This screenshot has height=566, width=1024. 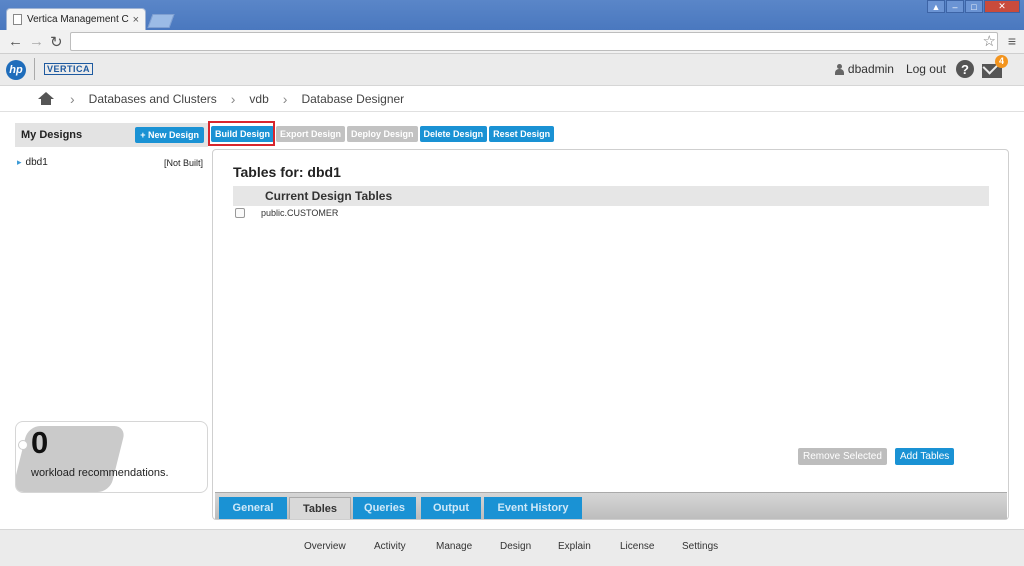 What do you see at coordinates (136, 20) in the screenshot?
I see `tab-close-icon: ×` at bounding box center [136, 20].